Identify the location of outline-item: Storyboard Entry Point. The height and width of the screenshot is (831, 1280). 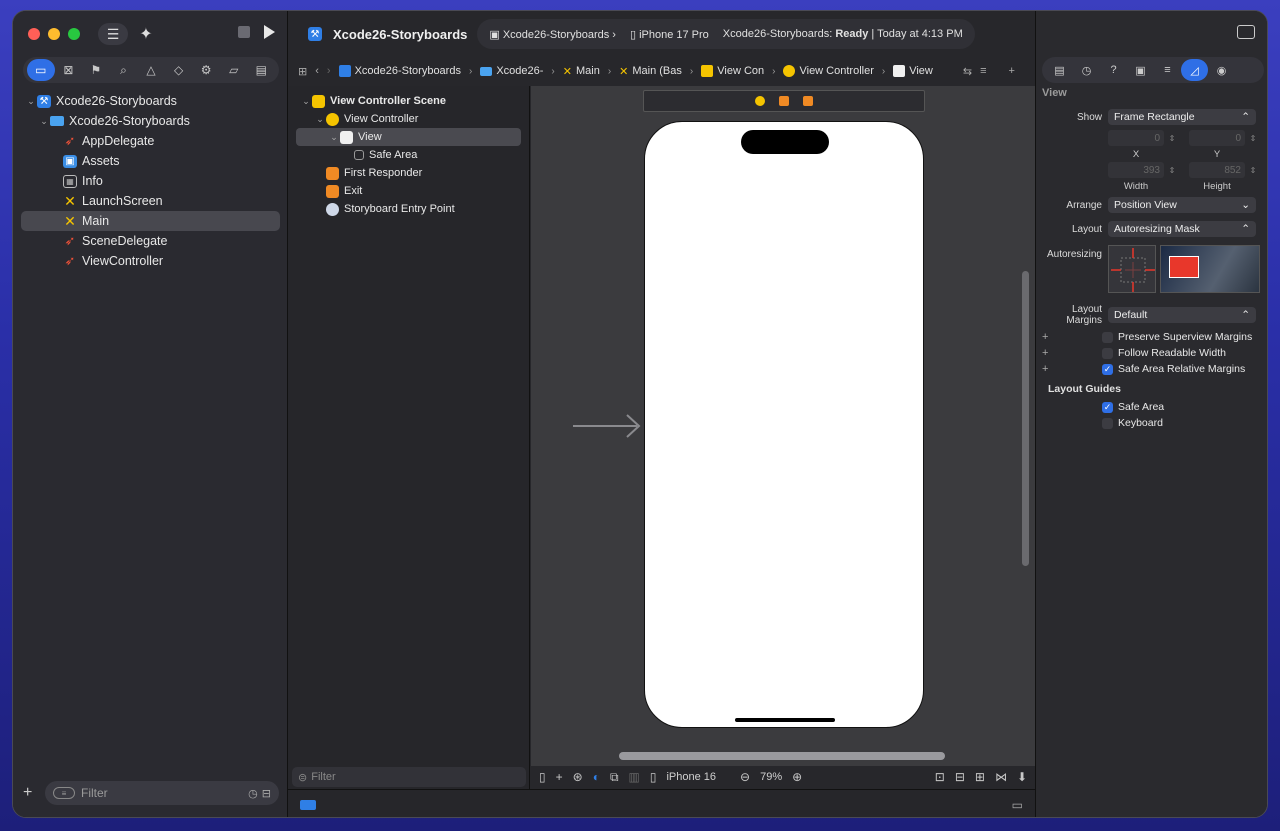
(408, 209).